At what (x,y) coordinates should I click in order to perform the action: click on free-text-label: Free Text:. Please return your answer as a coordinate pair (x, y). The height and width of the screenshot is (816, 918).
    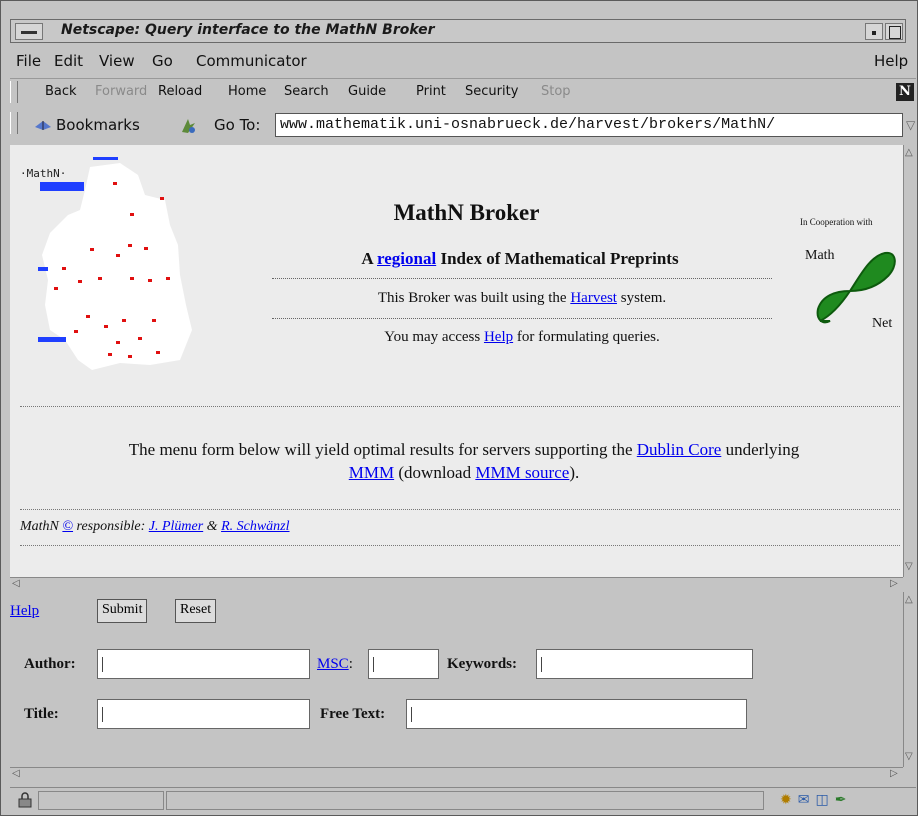
    Looking at the image, I should click on (353, 714).